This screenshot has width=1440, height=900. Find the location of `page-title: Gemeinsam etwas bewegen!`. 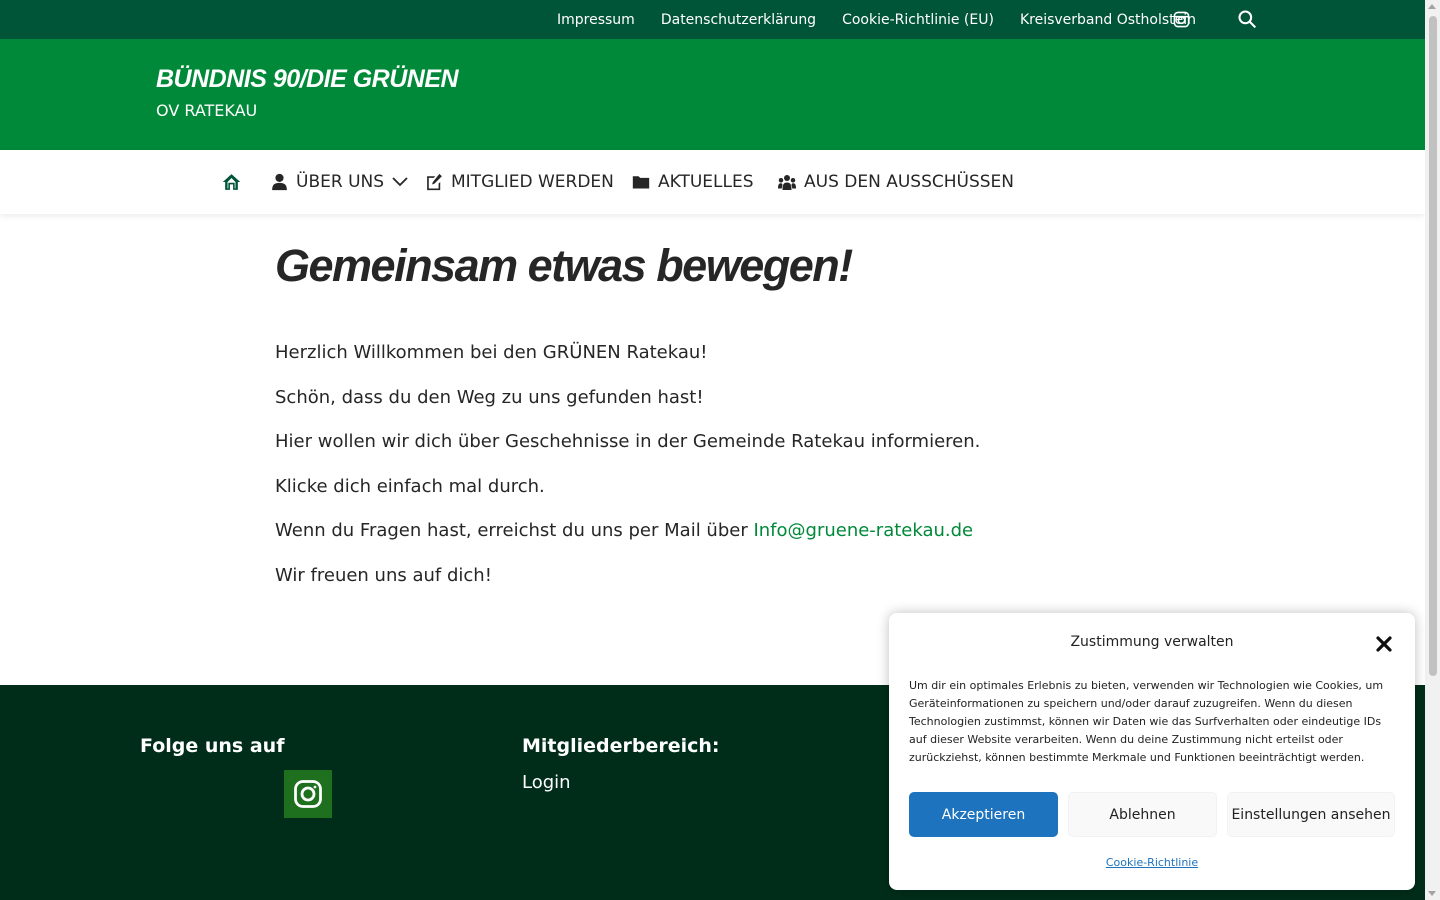

page-title: Gemeinsam etwas bewegen! is located at coordinates (564, 265).